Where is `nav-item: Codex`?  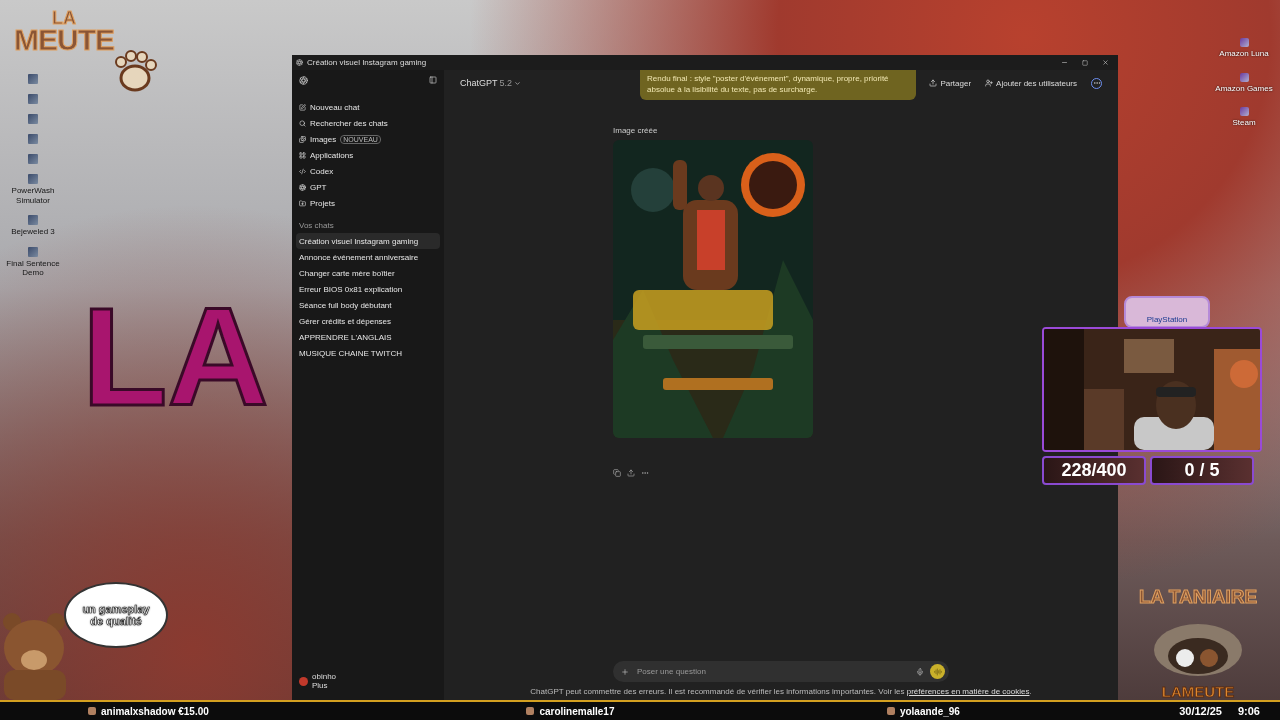 nav-item: Codex is located at coordinates (368, 171).